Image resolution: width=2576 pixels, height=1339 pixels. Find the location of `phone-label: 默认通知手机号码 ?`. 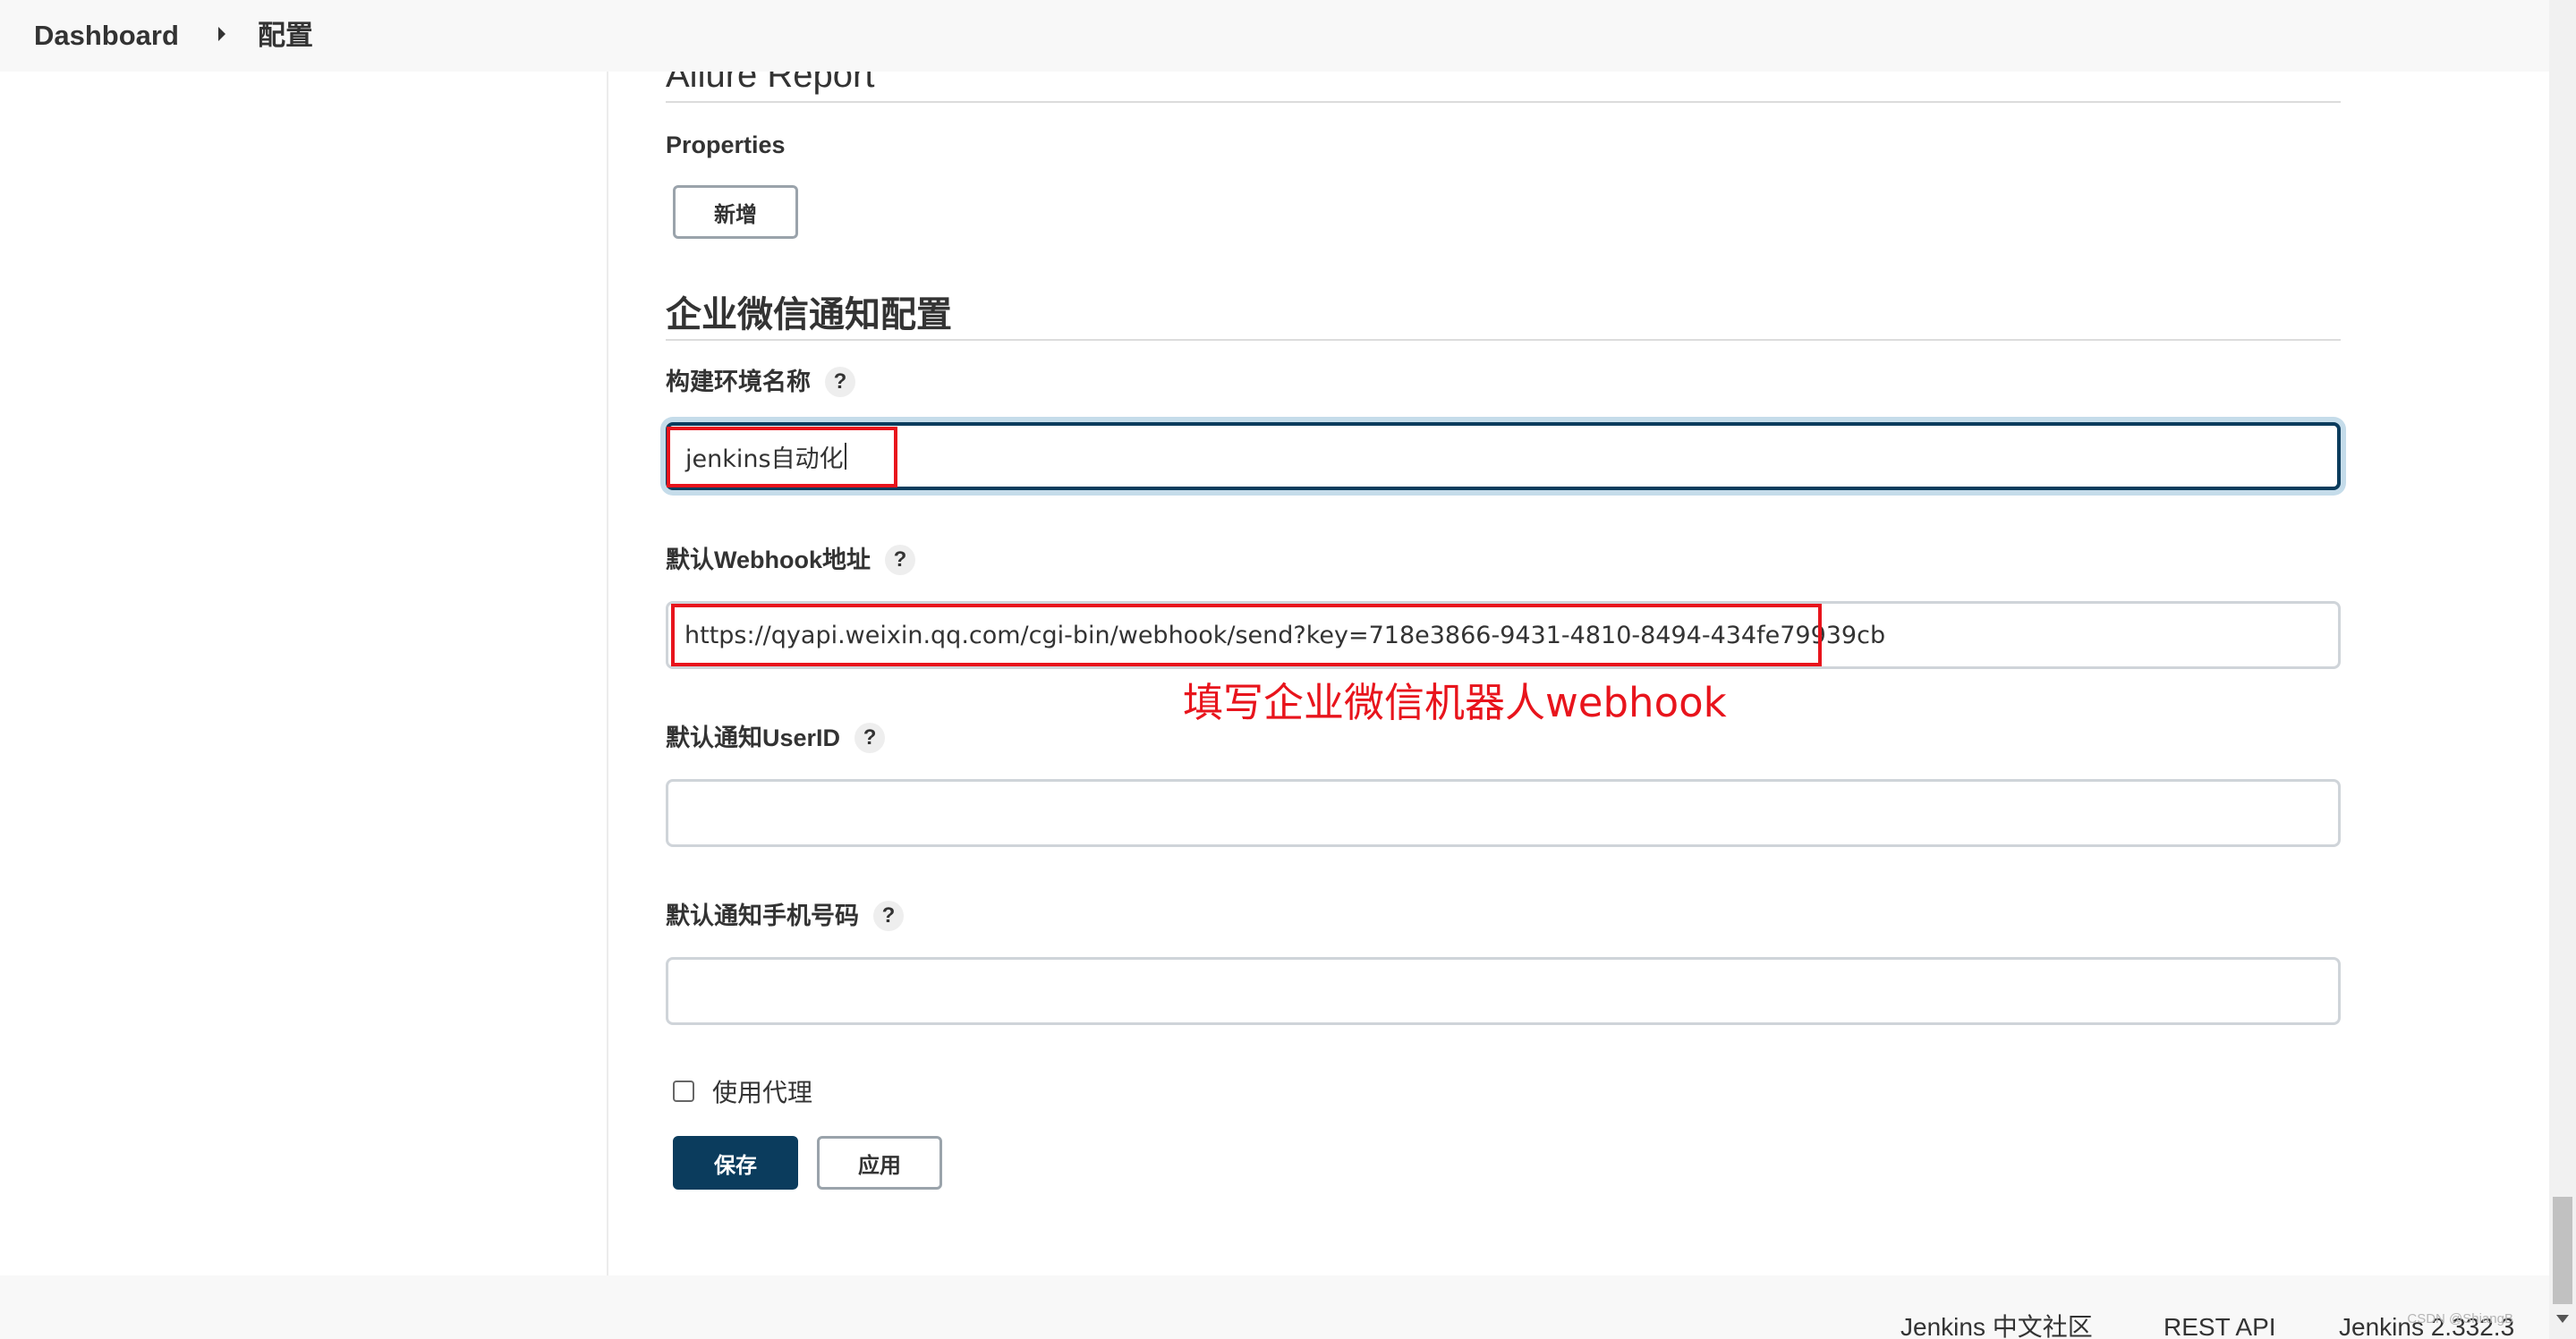

phone-label: 默认通知手机号码 ? is located at coordinates (785, 916).